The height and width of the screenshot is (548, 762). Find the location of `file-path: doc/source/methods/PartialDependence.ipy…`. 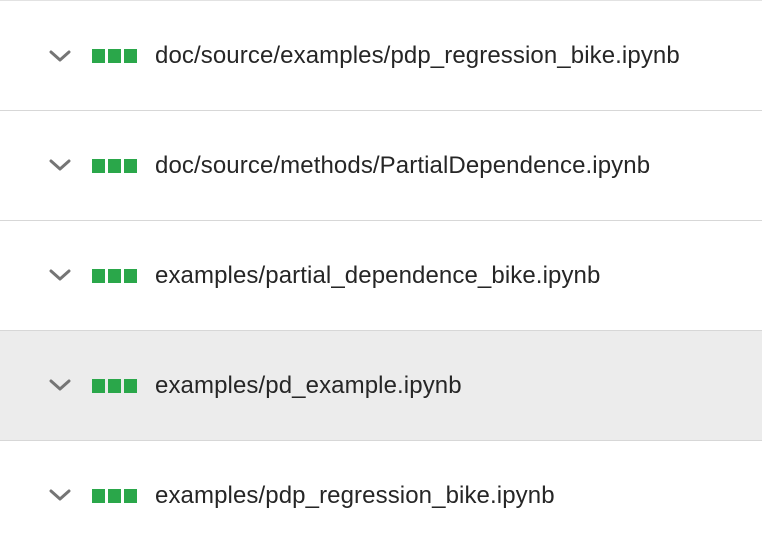

file-path: doc/source/methods/PartialDependence.ipy… is located at coordinates (402, 166).